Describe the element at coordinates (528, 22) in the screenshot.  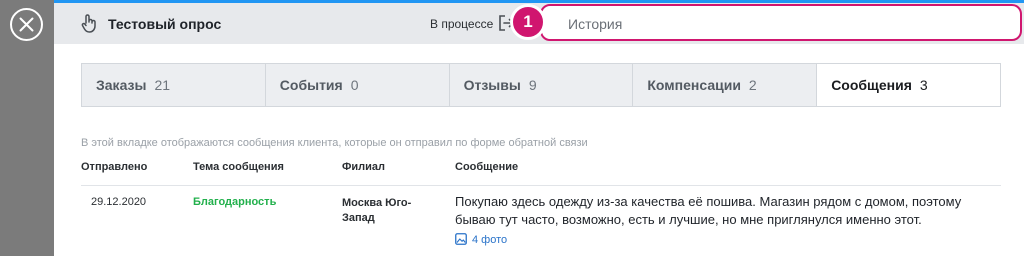
I see `step-badge: 1` at that location.